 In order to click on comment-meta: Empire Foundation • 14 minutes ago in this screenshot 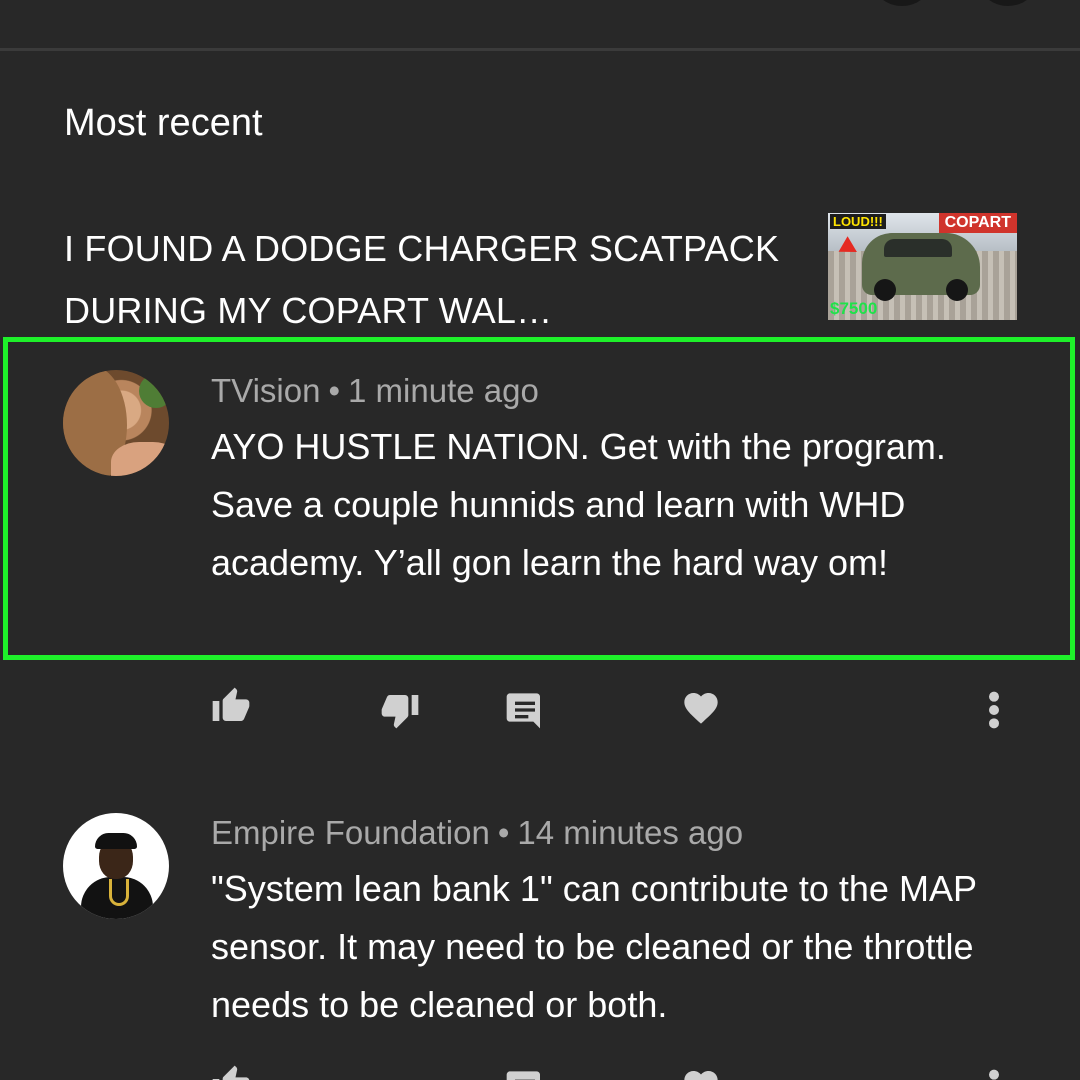, I will do `click(477, 833)`.